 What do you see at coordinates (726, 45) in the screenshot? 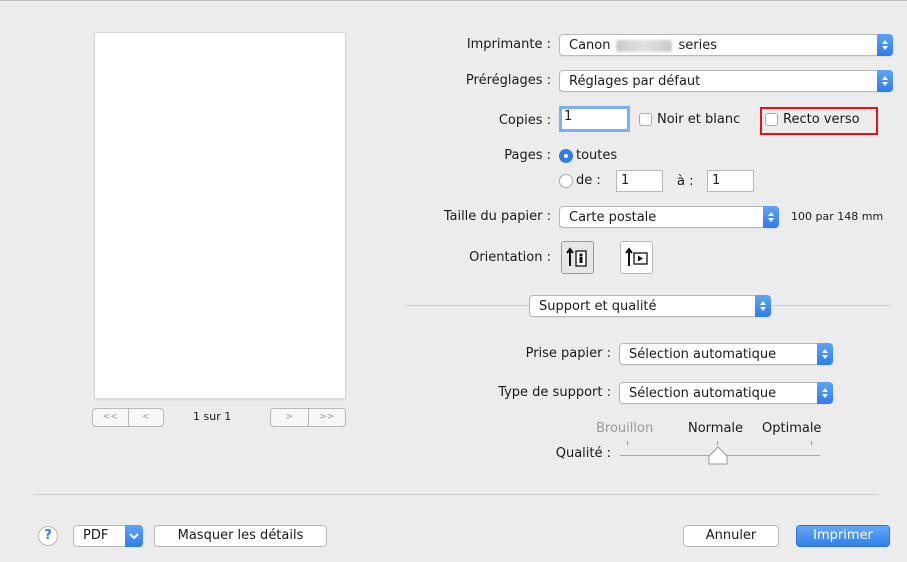
I see `printer-select: Canon series` at bounding box center [726, 45].